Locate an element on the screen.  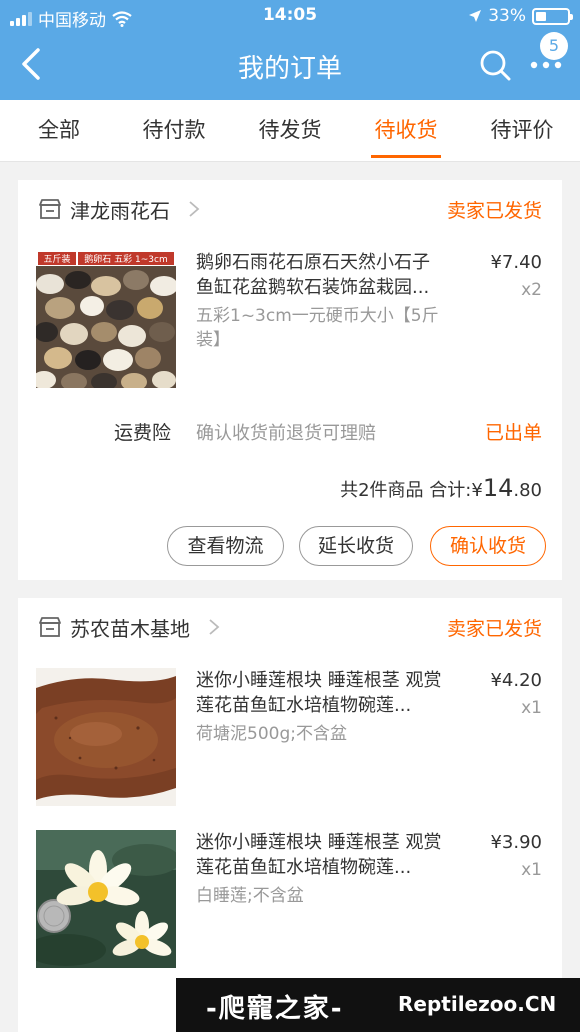
total-decimal: .80 is located at coordinates (527, 490).